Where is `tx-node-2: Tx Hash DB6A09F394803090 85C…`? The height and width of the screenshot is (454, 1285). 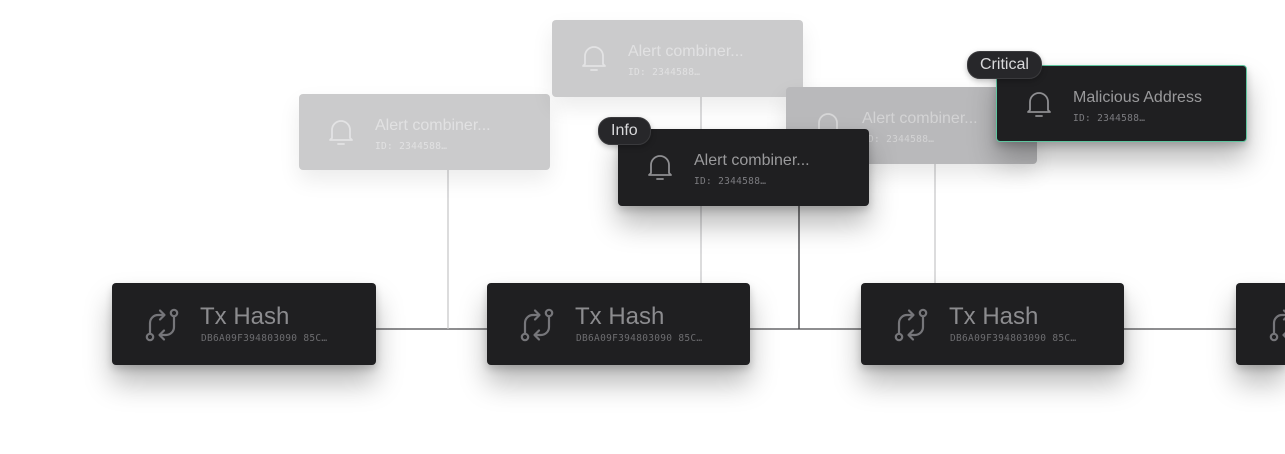 tx-node-2: Tx Hash DB6A09F394803090 85C… is located at coordinates (618, 324).